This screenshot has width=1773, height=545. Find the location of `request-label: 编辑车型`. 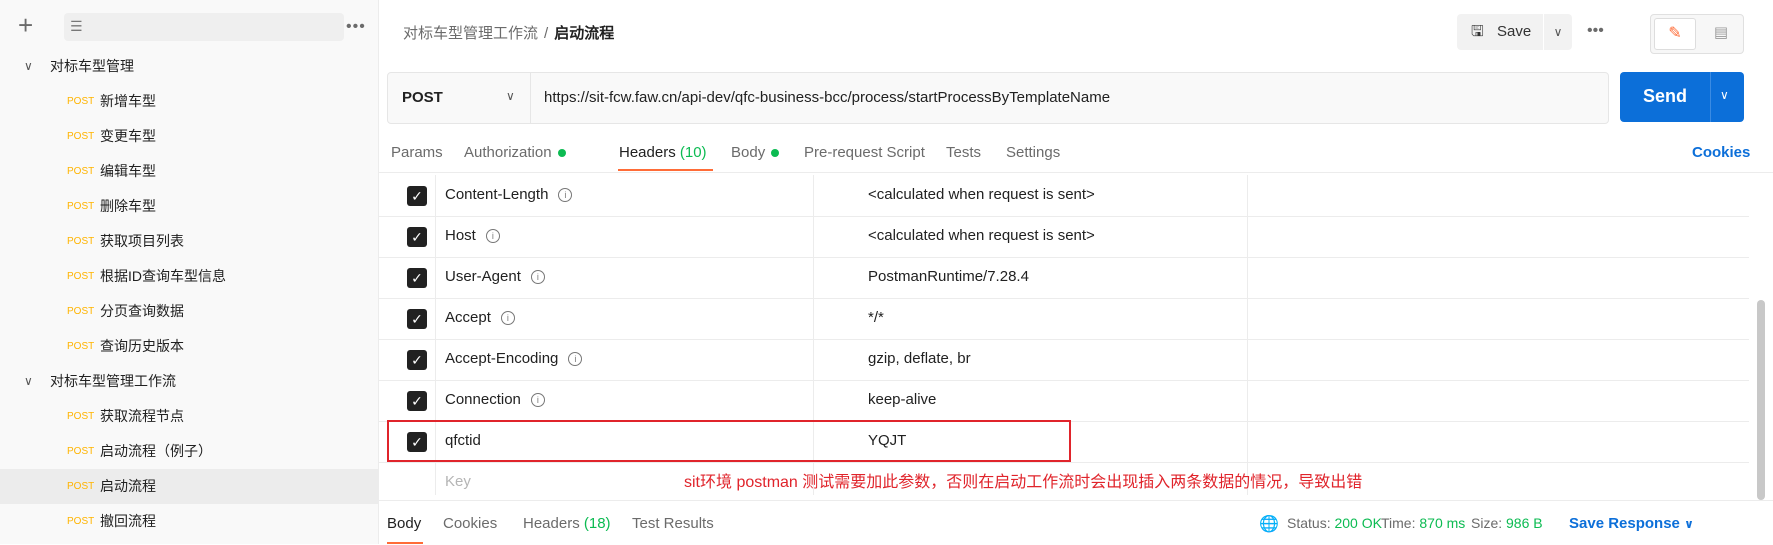

request-label: 编辑车型 is located at coordinates (128, 171).